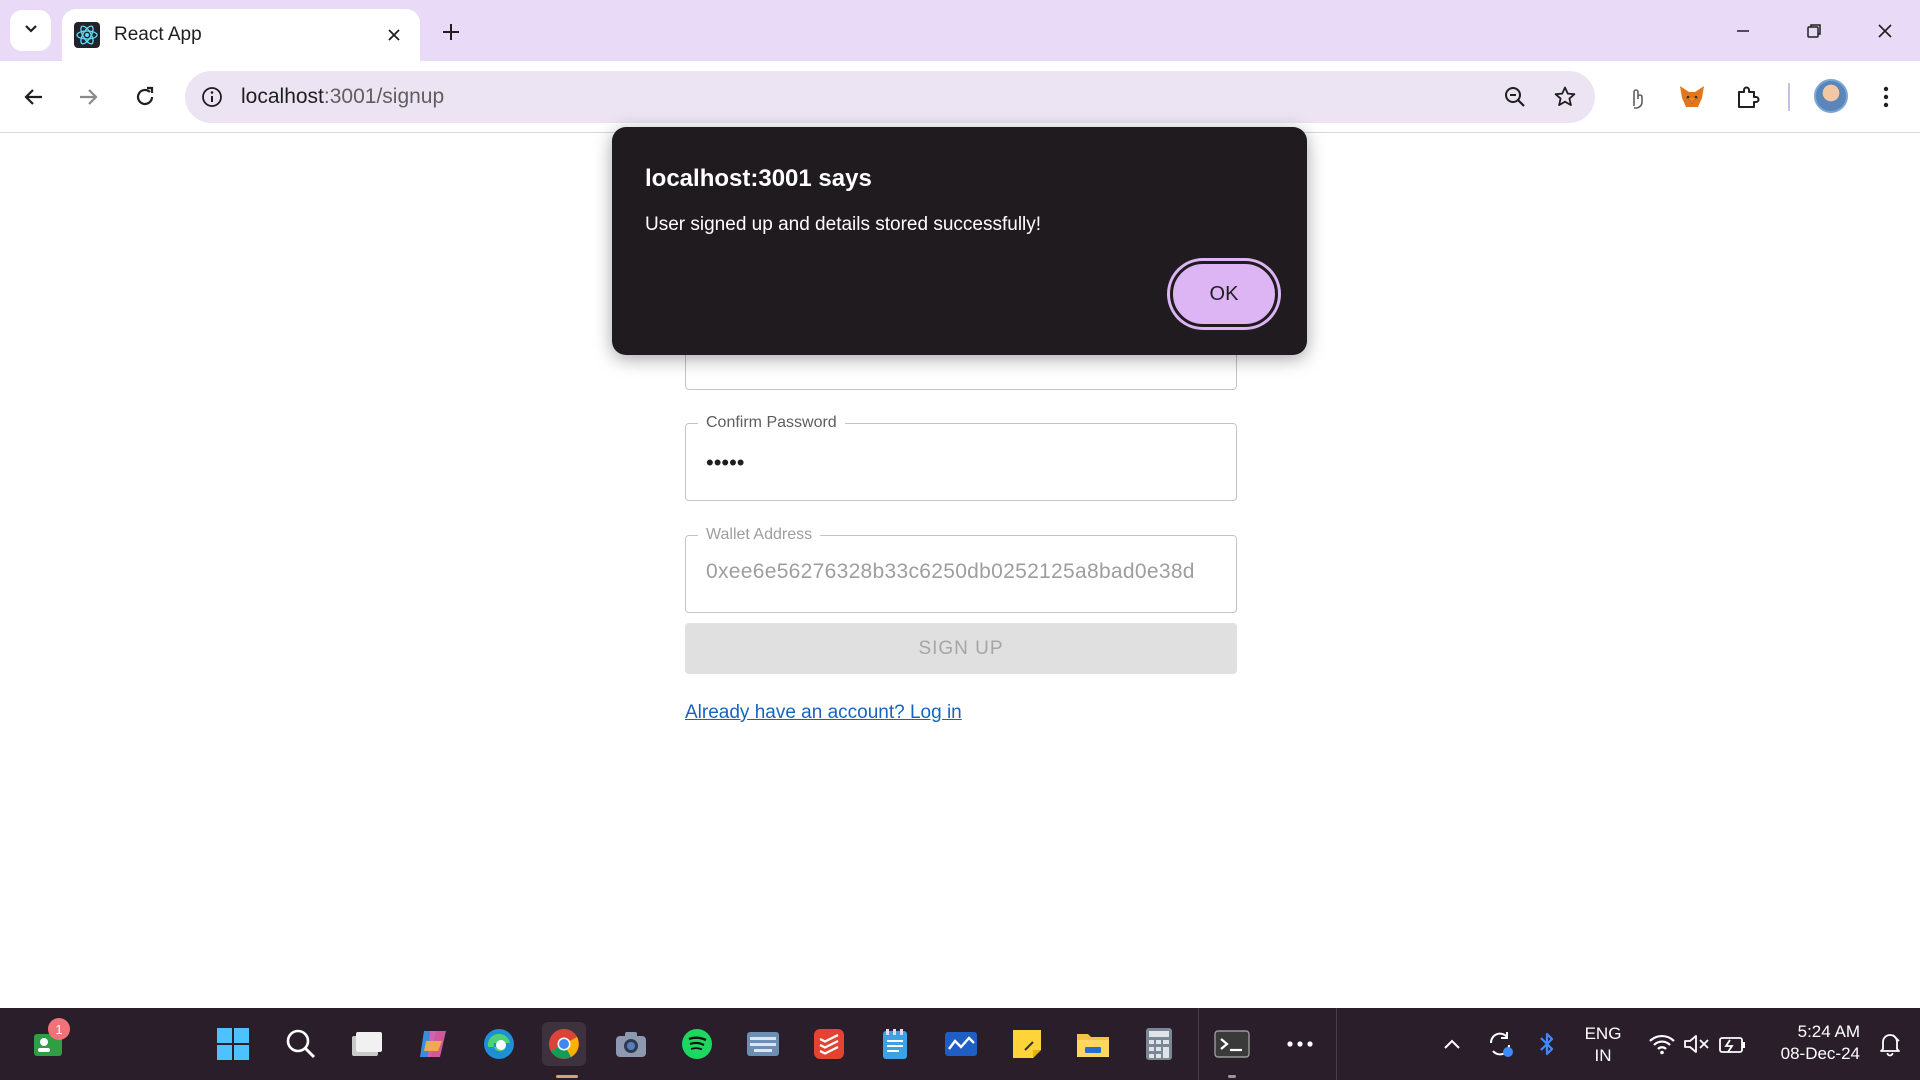  I want to click on url-host: localhost, so click(282, 96).